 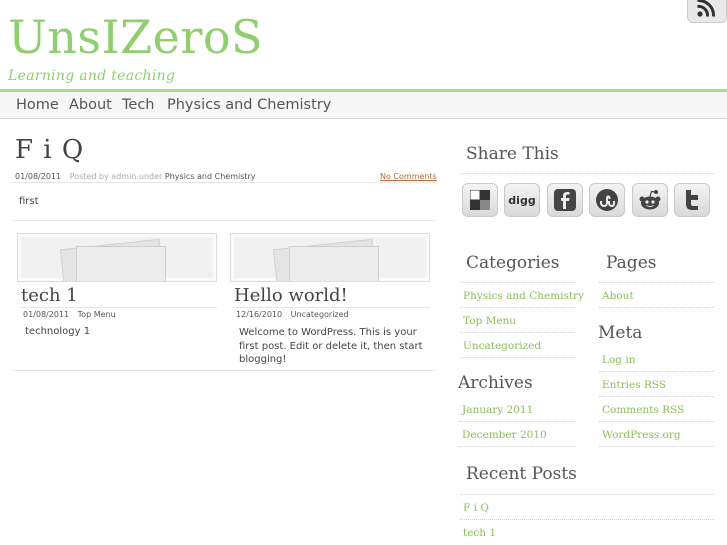 I want to click on meta-link: Entries RSS, so click(x=634, y=385).